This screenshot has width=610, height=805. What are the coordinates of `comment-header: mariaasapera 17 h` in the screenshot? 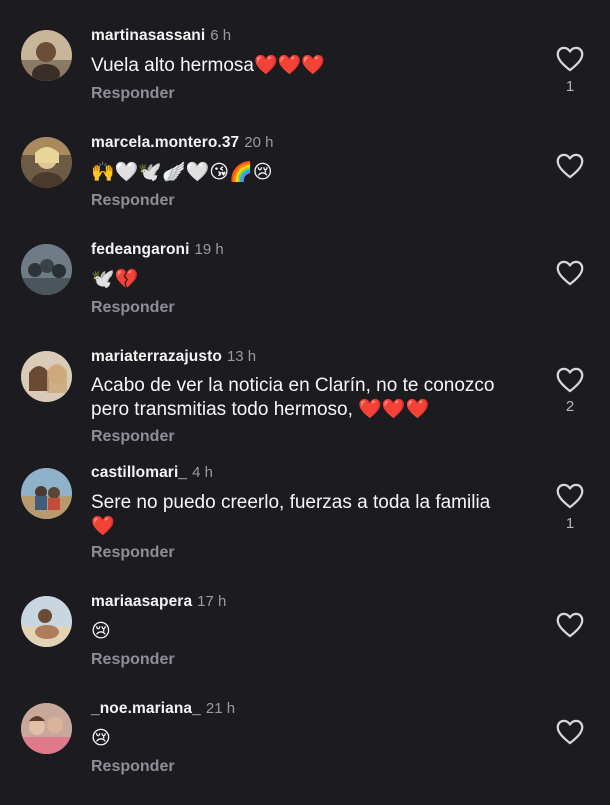 It's located at (158, 602).